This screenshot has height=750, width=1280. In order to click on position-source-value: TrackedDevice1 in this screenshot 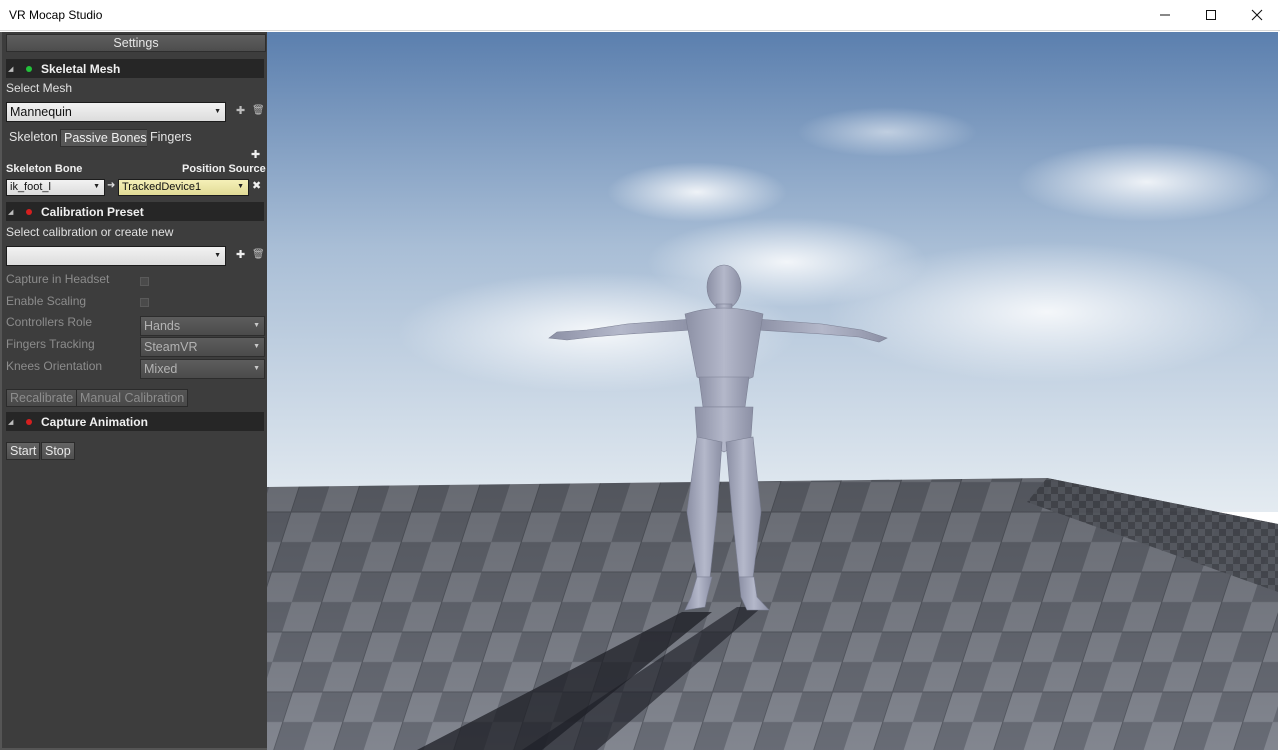, I will do `click(162, 187)`.